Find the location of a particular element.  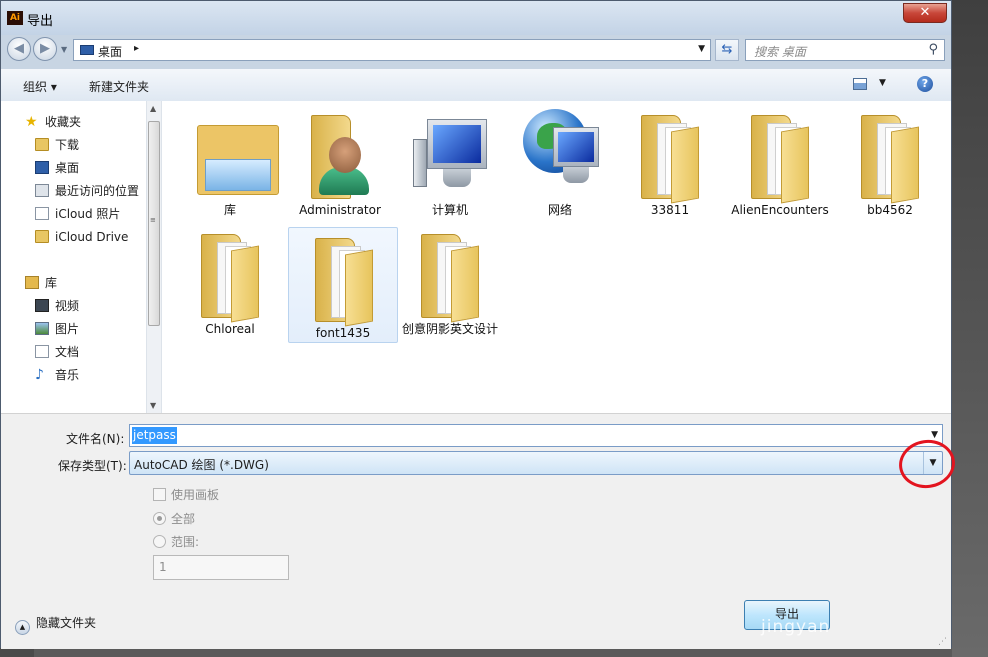

nav-favorites-header: ★ 收藏夹 is located at coordinates (53, 122).